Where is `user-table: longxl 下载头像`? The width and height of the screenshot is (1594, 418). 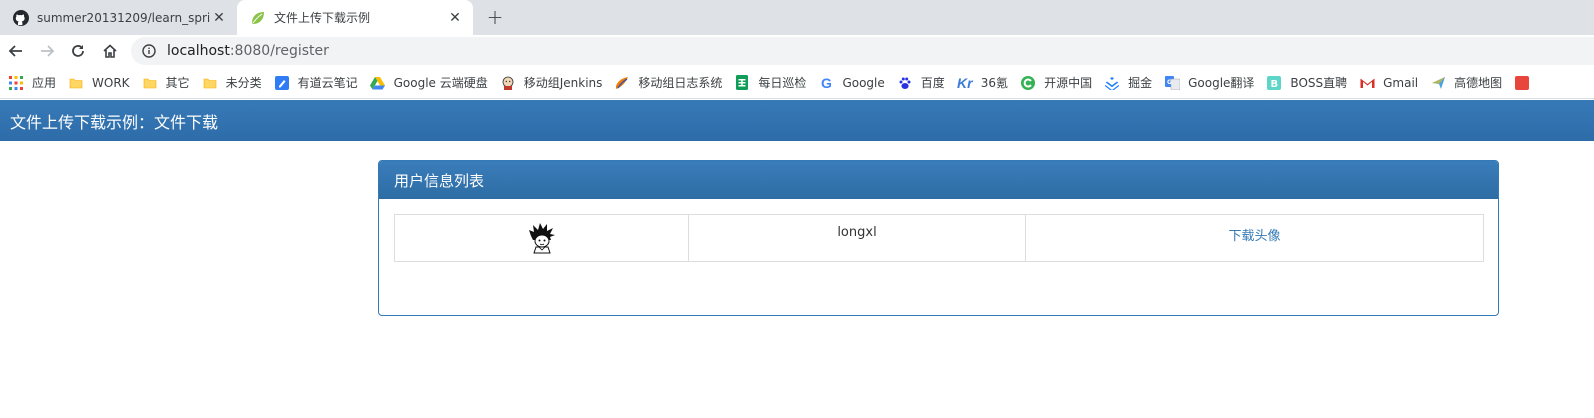 user-table: longxl 下载头像 is located at coordinates (939, 238).